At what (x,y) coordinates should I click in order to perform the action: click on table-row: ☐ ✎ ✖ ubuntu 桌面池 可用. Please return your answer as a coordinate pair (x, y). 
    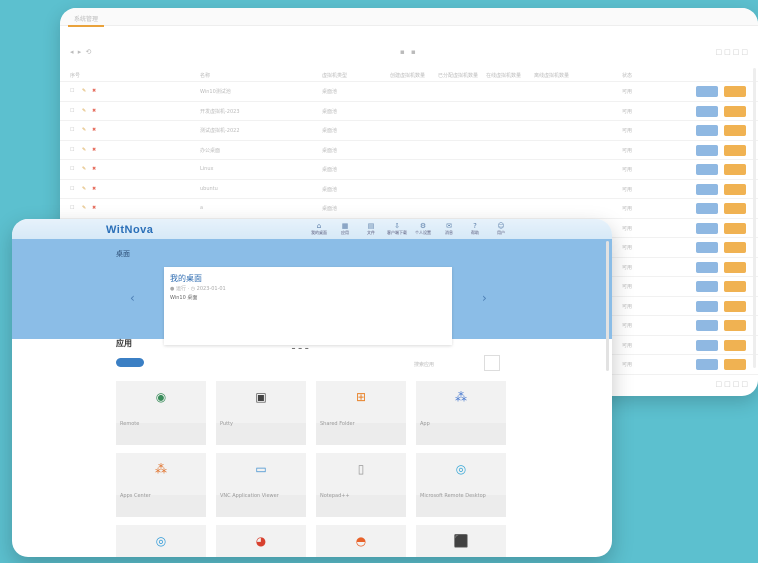
    Looking at the image, I should click on (409, 189).